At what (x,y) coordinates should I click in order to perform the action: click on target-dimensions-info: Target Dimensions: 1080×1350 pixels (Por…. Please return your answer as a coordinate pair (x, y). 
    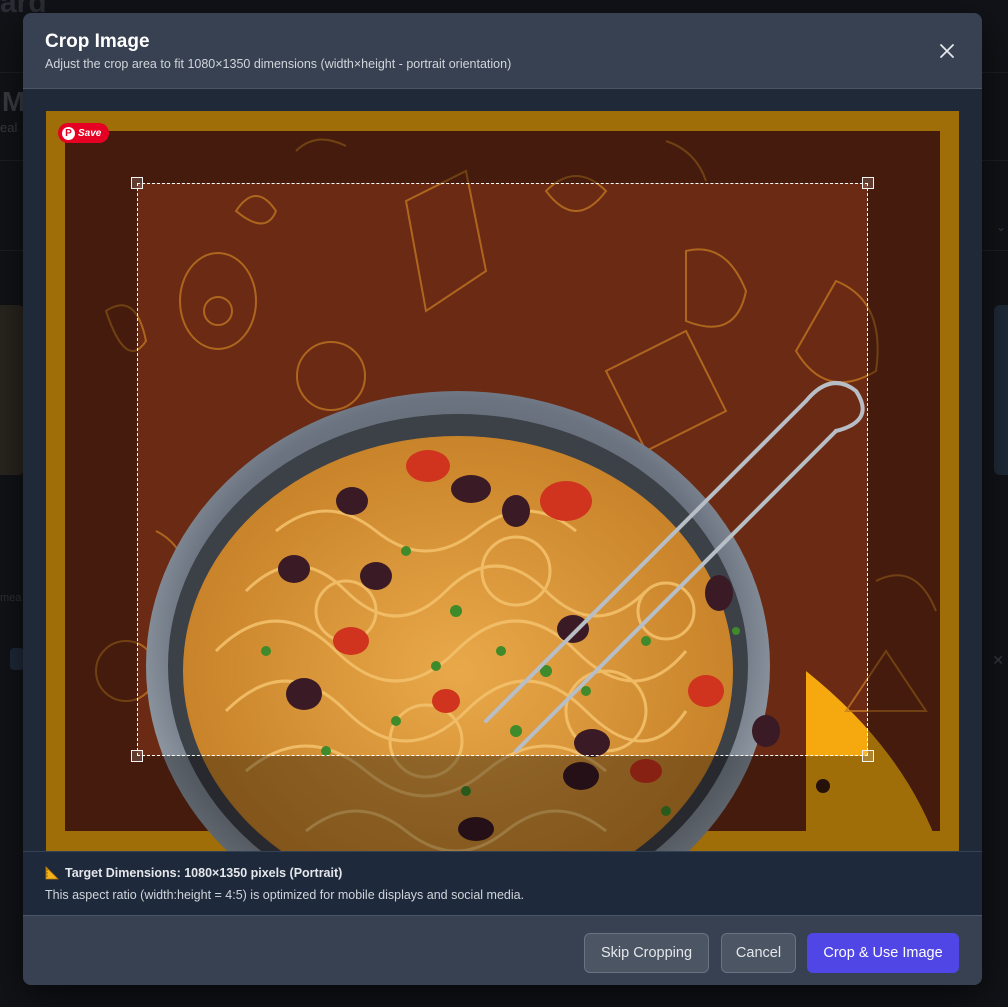
    Looking at the image, I should click on (502, 883).